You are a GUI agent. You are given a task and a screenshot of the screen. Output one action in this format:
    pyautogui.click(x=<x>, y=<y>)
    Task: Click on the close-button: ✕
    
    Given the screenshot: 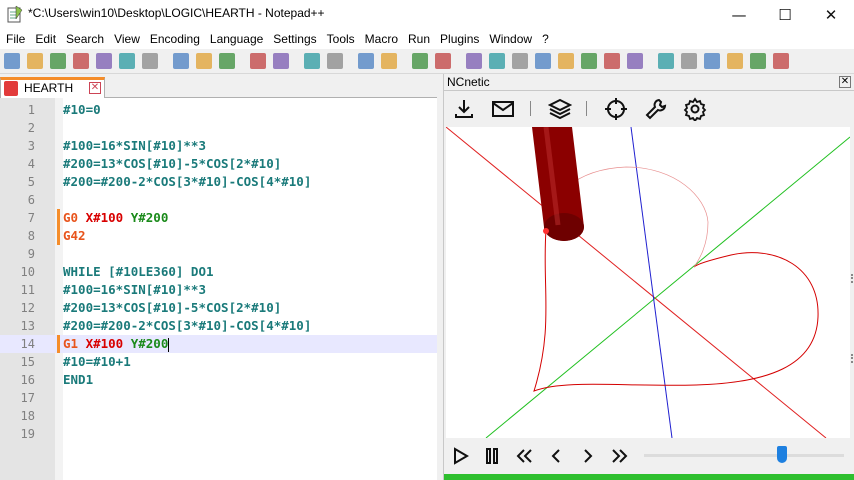 What is the action you would take?
    pyautogui.click(x=831, y=14)
    